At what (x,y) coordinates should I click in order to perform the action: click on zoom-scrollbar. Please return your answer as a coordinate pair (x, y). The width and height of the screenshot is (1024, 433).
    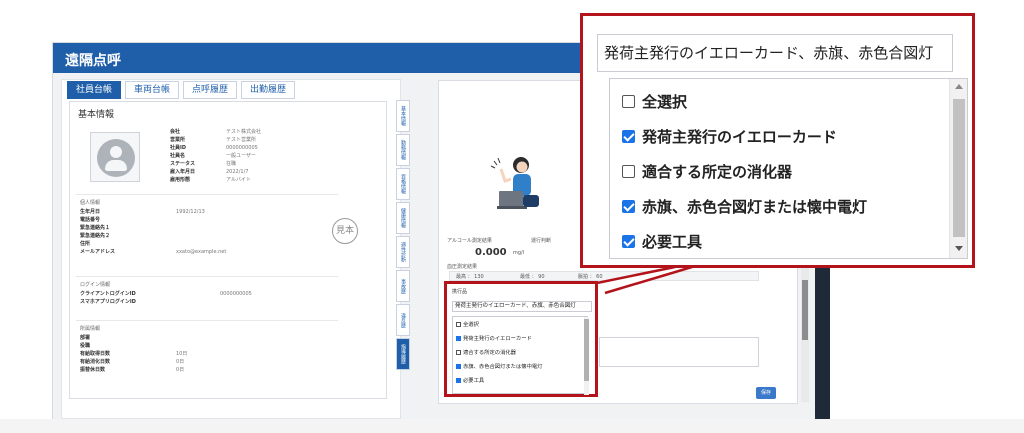
    Looking at the image, I should click on (958, 168).